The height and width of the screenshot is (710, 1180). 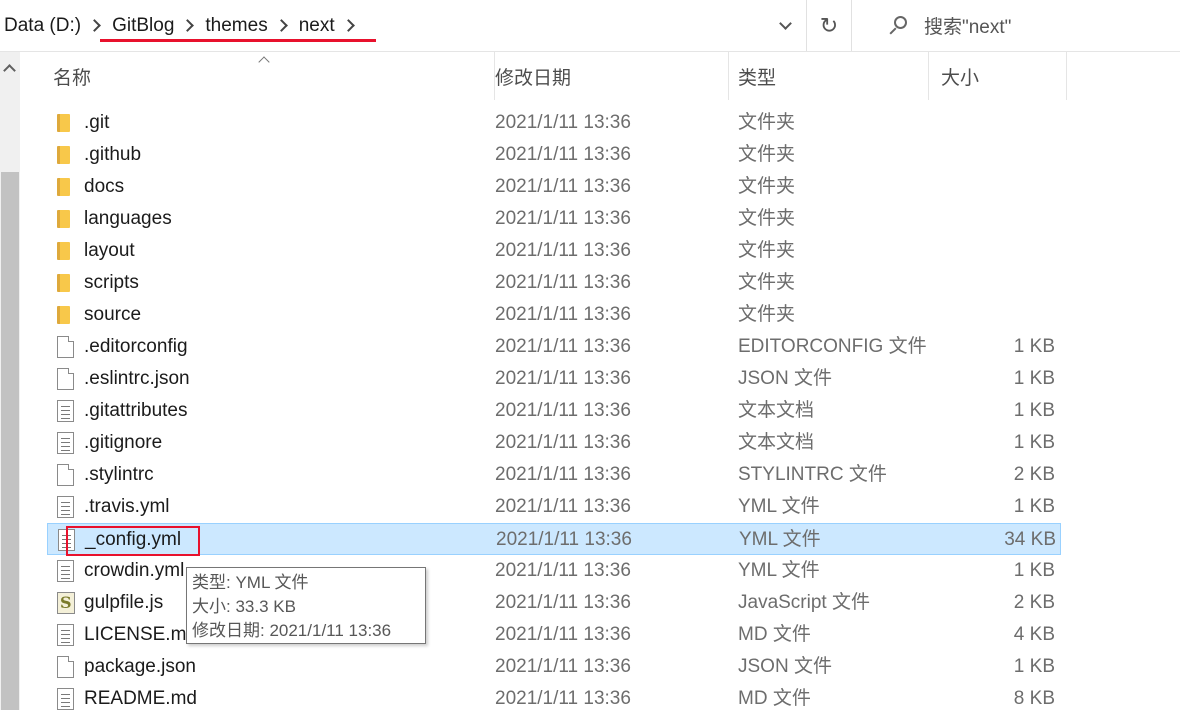 I want to click on file-type: STYLINTRC 文件, so click(x=812, y=474).